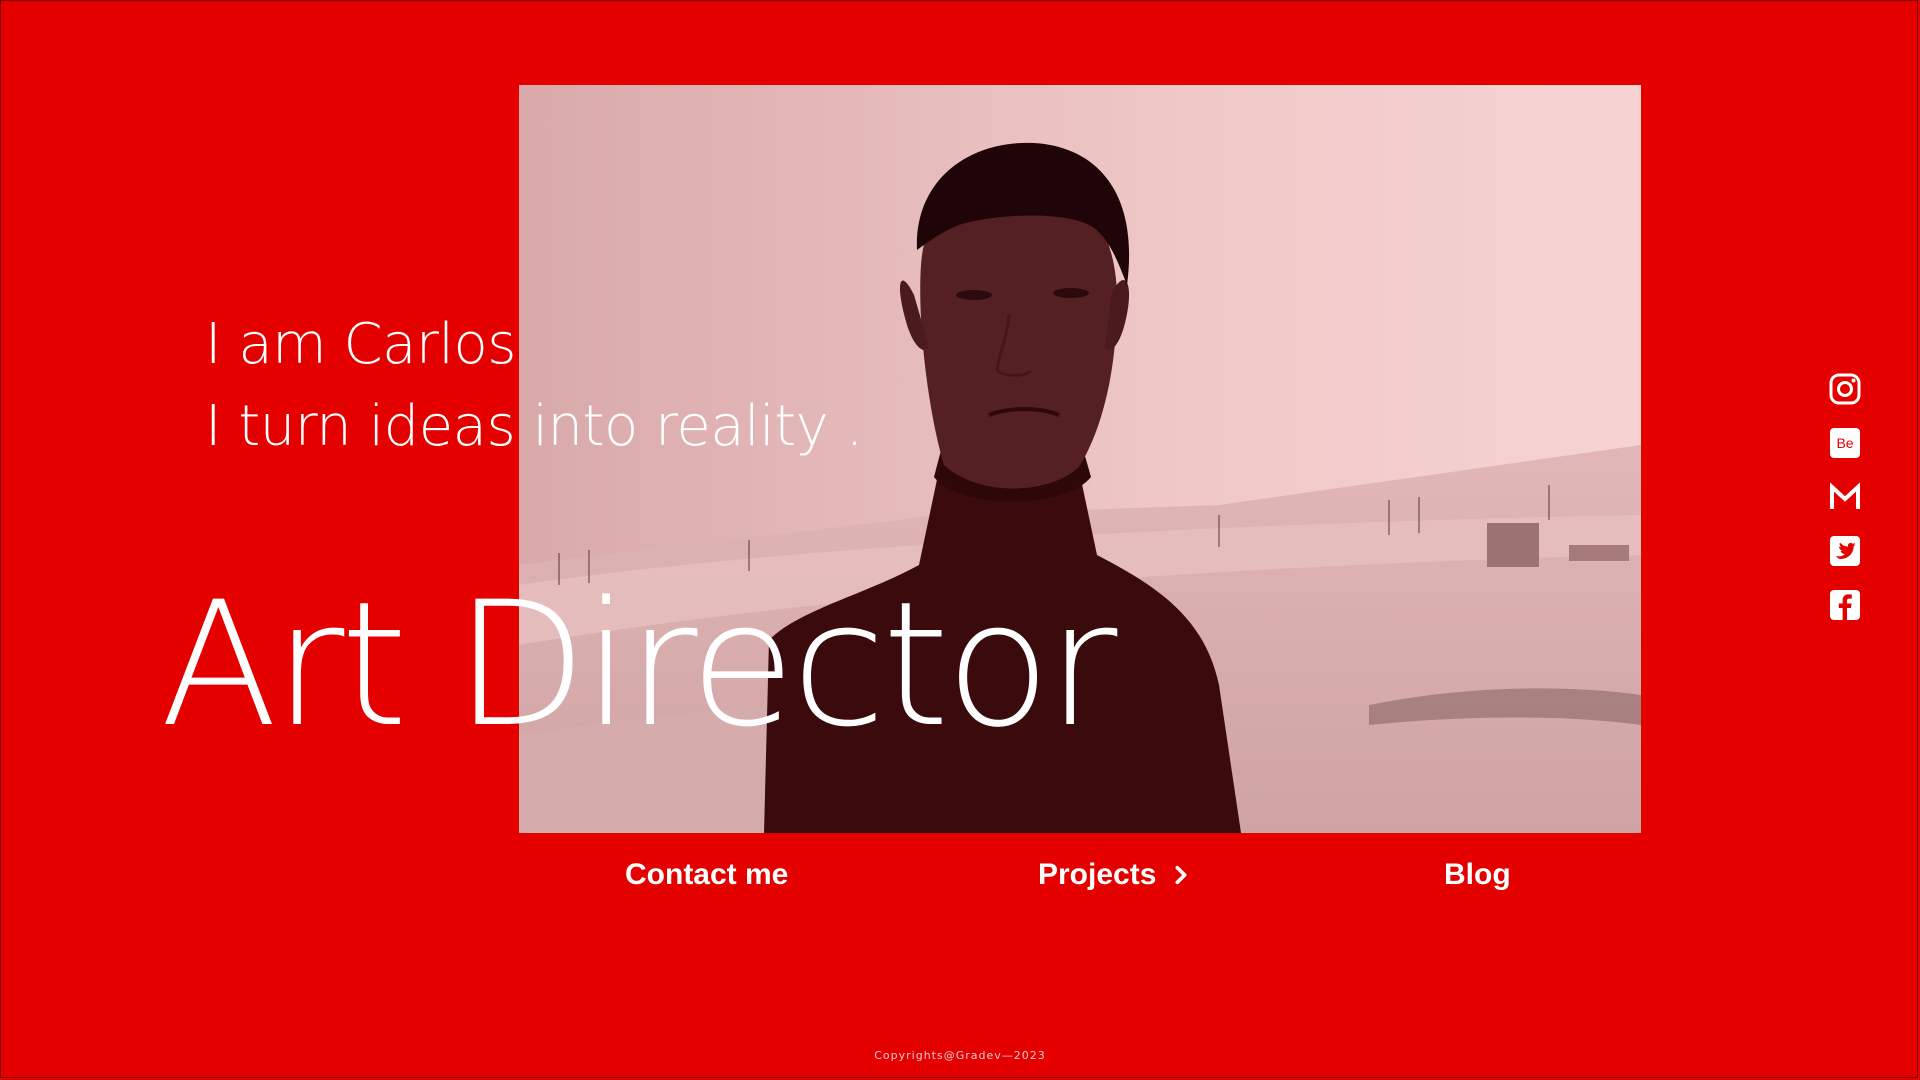 The height and width of the screenshot is (1080, 1920). I want to click on hero-greeting: I am Carlos, so click(360, 344).